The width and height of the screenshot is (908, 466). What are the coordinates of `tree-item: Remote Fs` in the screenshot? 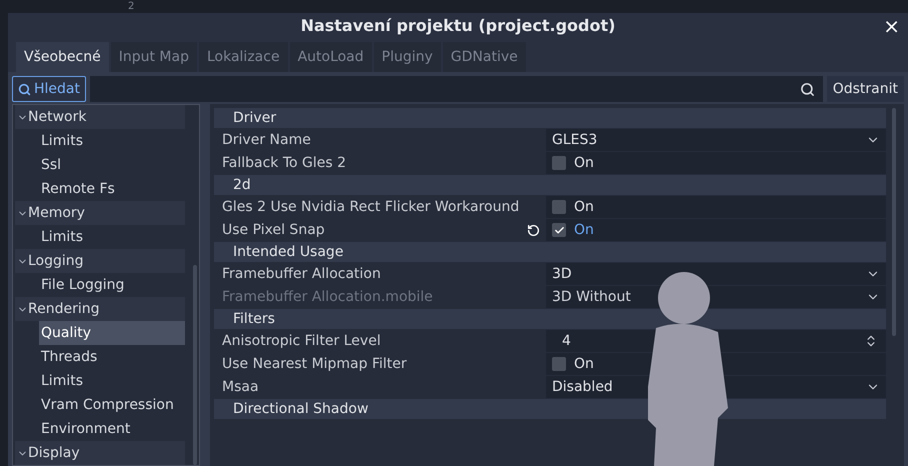 It's located at (112, 189).